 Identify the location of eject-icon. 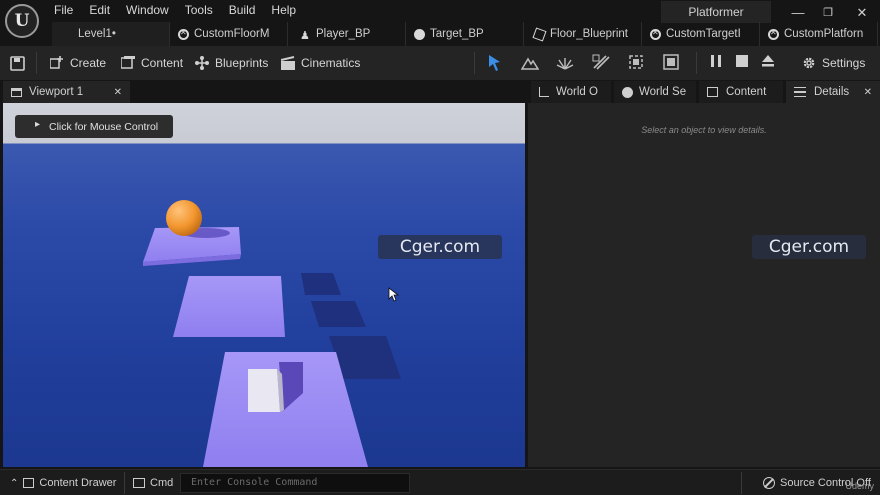
(768, 63).